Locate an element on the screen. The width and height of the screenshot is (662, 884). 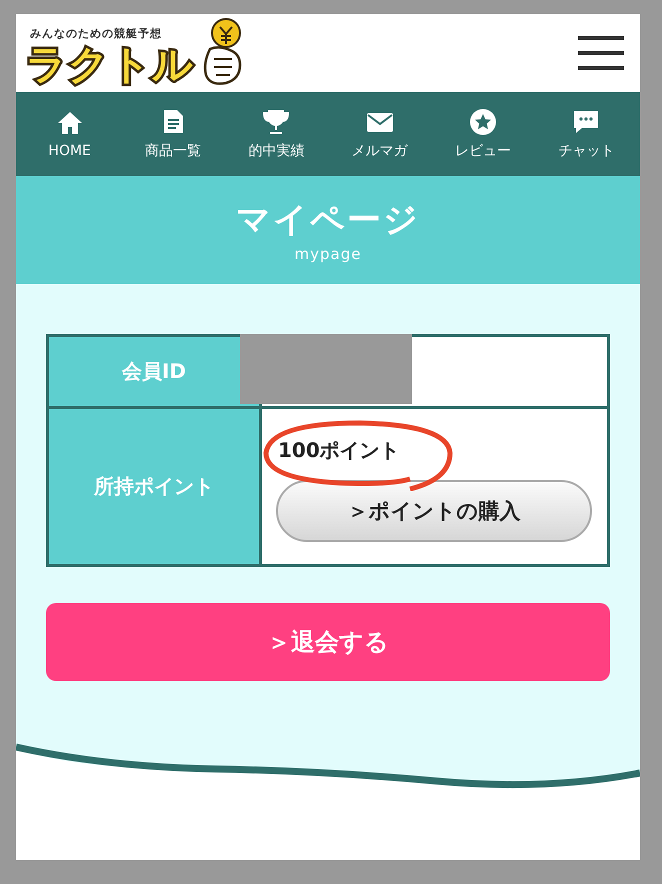
buy-points-button: ＞ポイントの購入 is located at coordinates (434, 511).